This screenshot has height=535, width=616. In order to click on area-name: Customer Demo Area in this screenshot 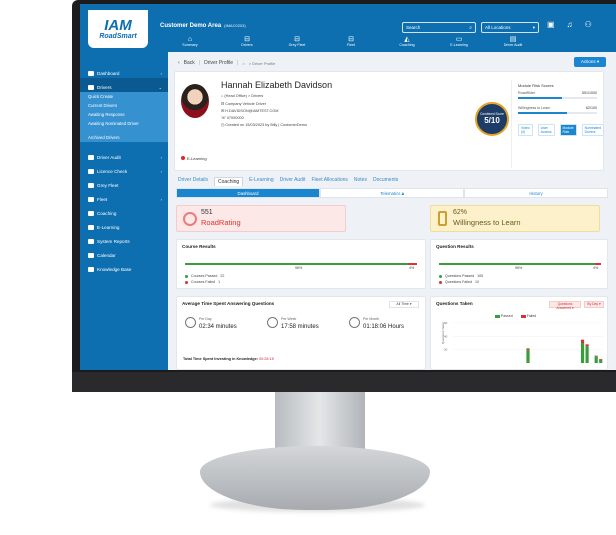, I will do `click(191, 26)`.